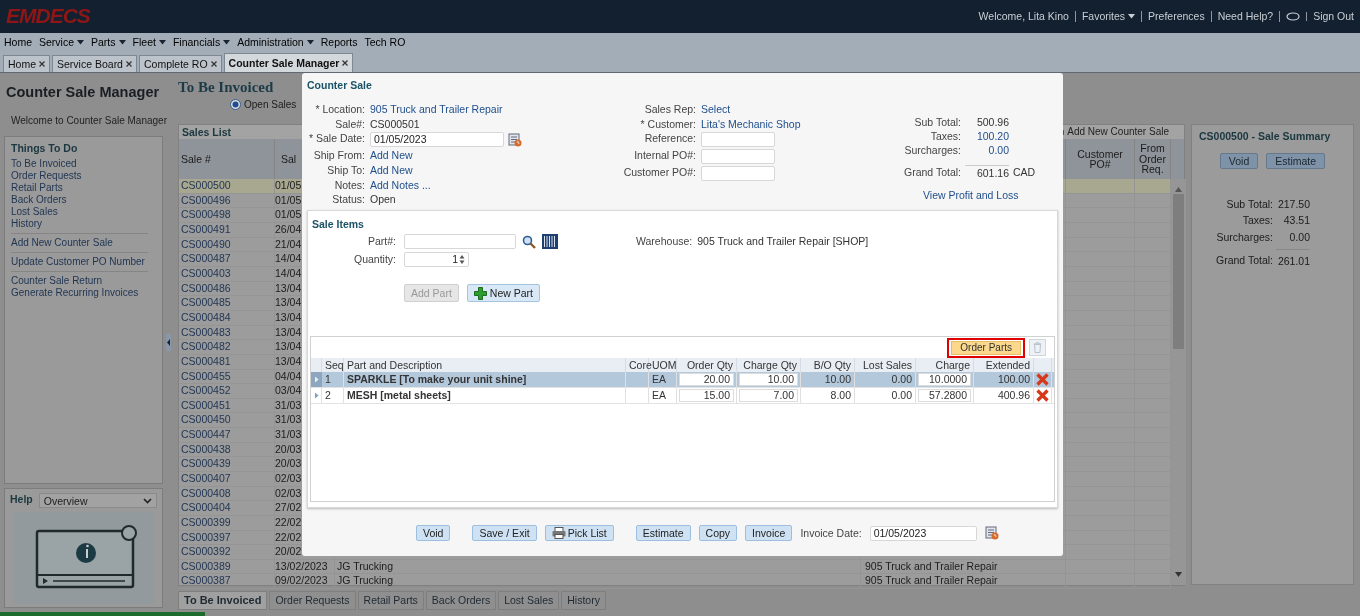 The image size is (1360, 616). Describe the element at coordinates (205, 331) in the screenshot. I see `table-cell-text: CS000483` at that location.